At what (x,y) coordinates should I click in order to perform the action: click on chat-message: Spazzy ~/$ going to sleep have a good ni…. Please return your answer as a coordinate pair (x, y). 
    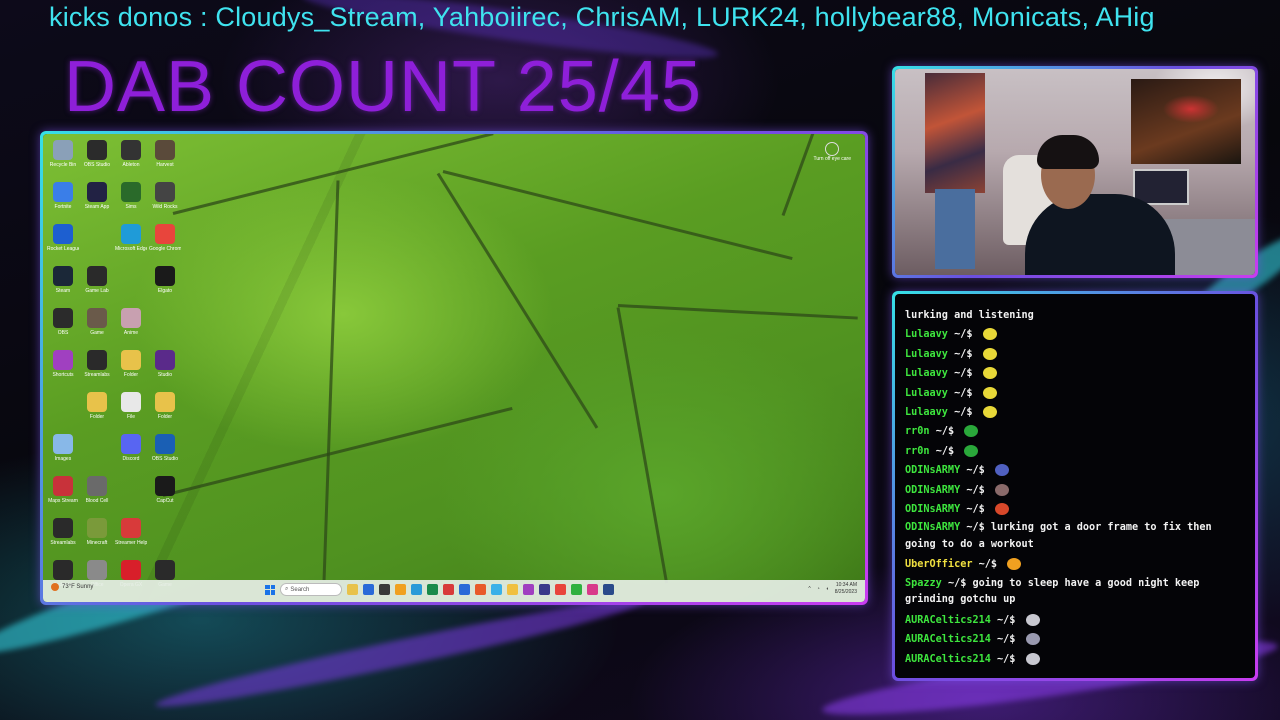
    Looking at the image, I should click on (1075, 592).